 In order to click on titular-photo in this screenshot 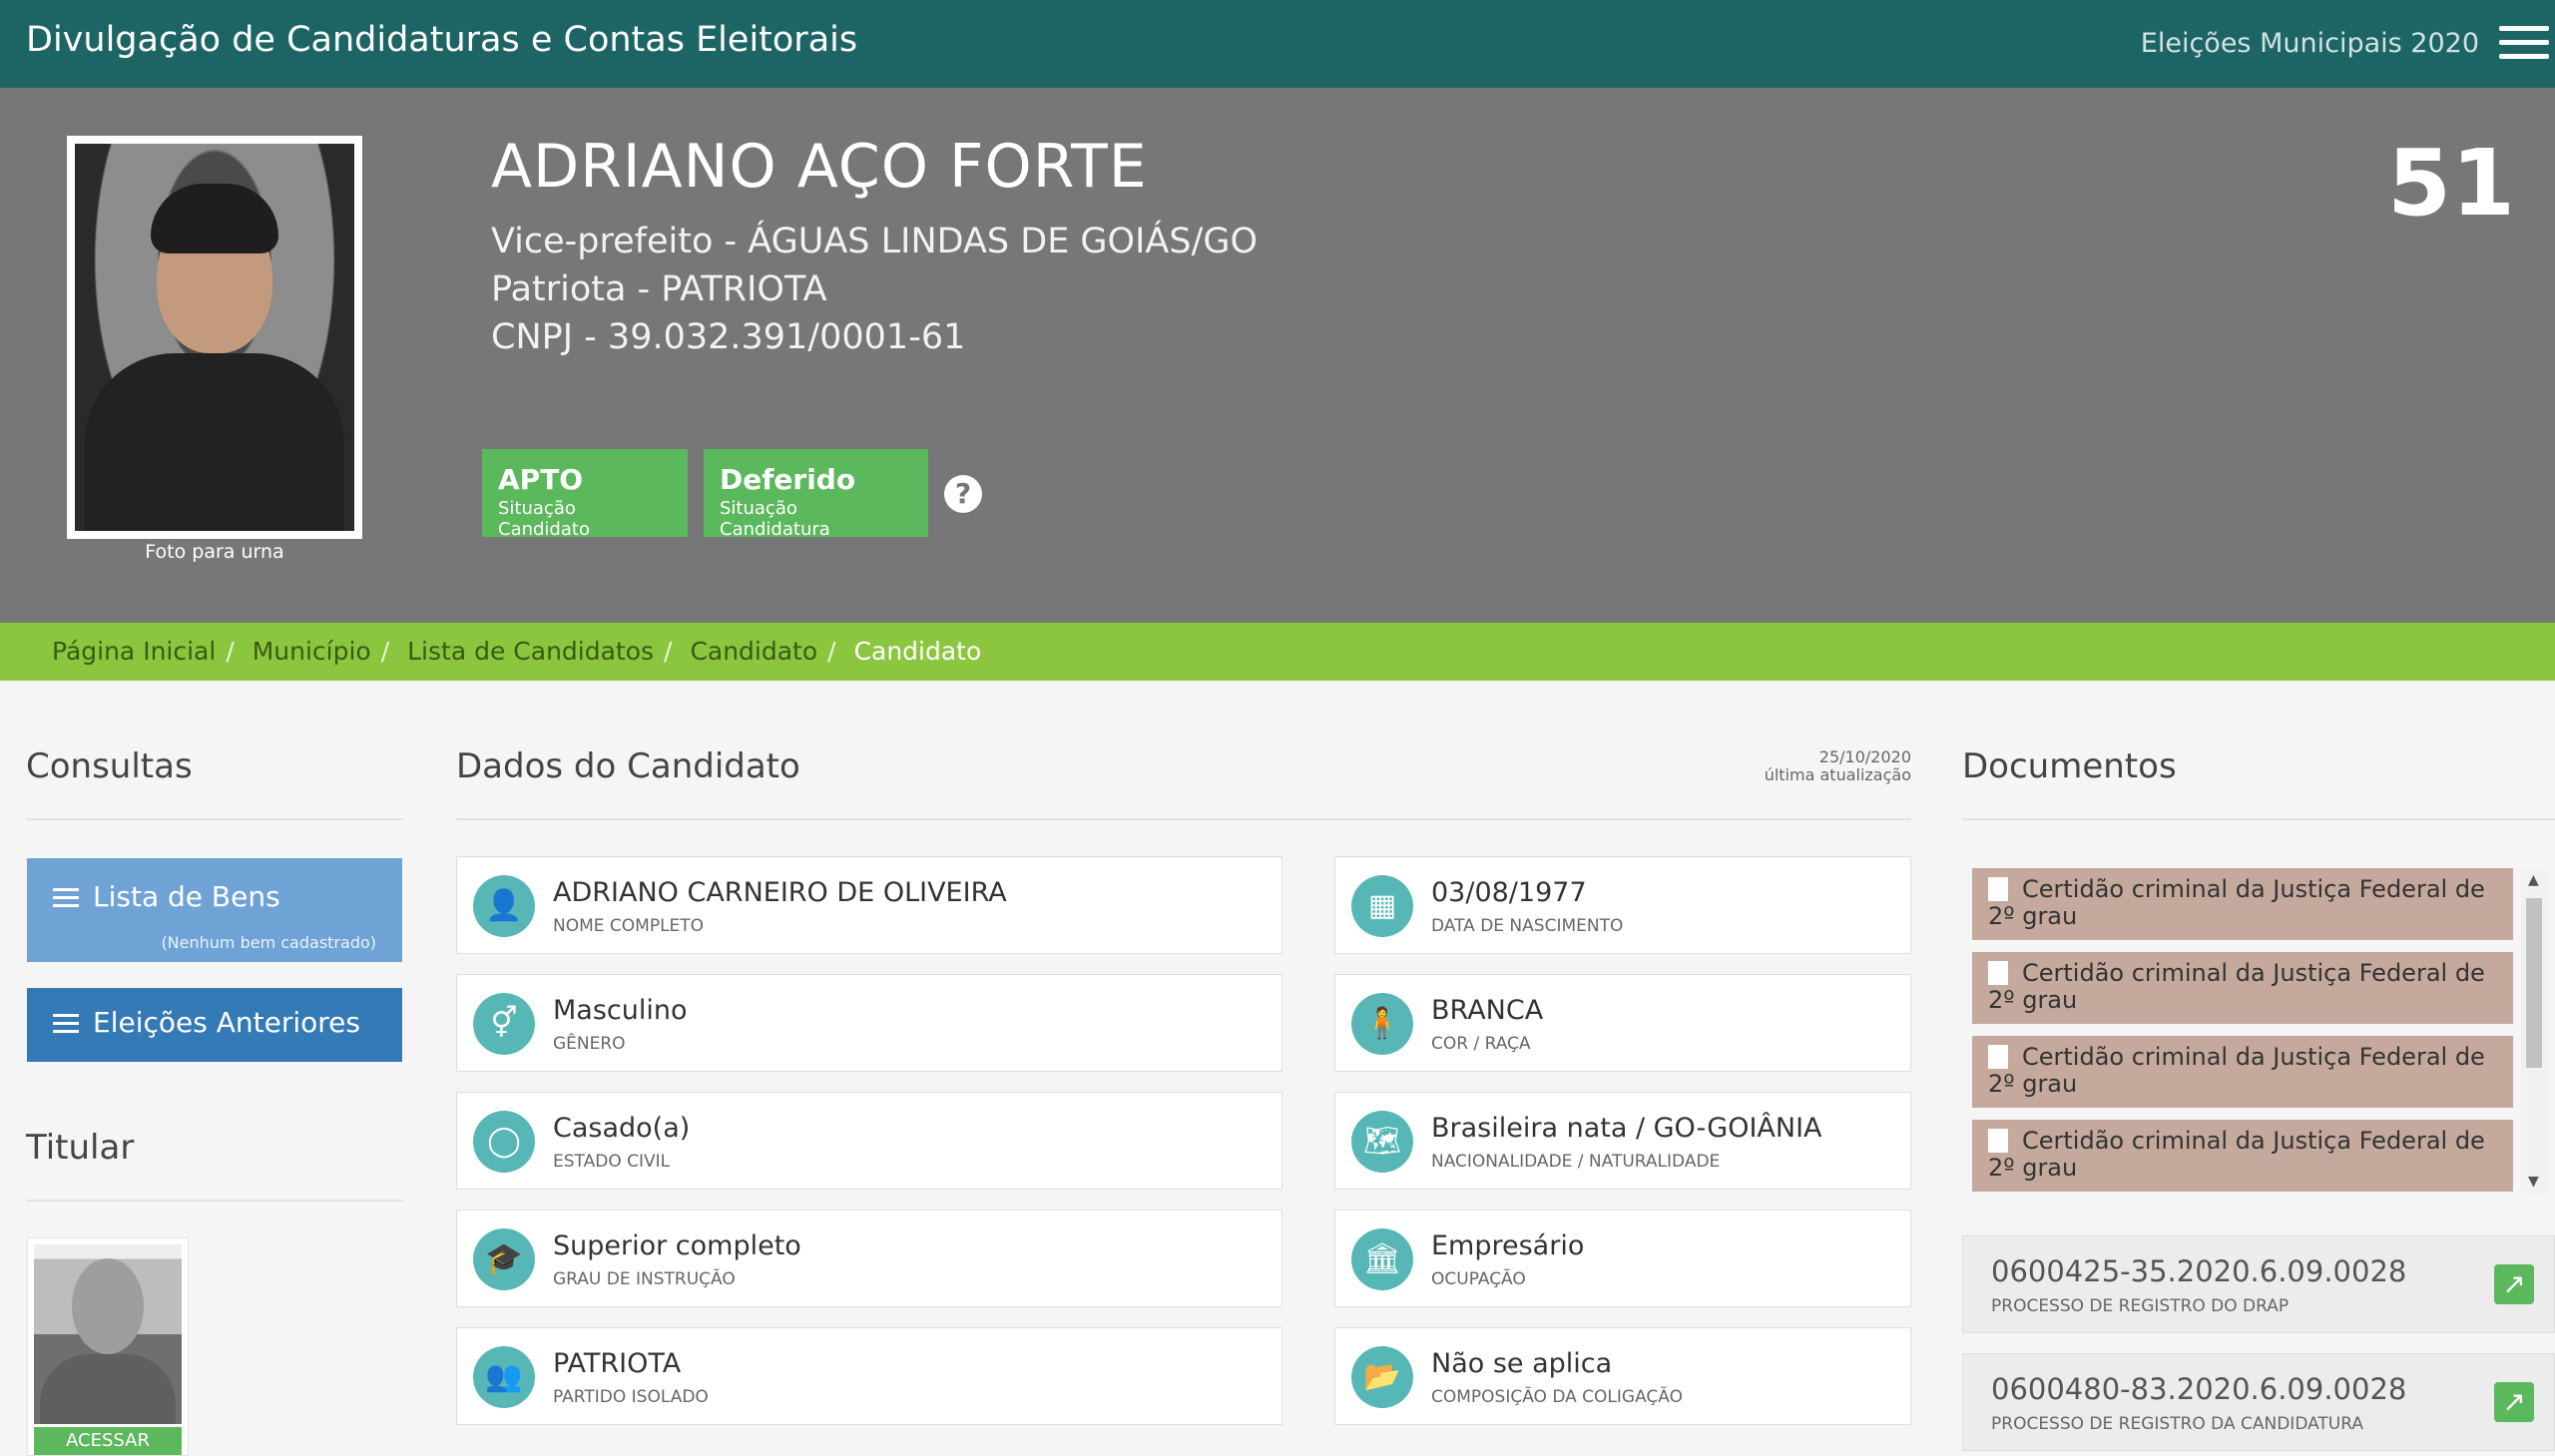, I will do `click(108, 1334)`.